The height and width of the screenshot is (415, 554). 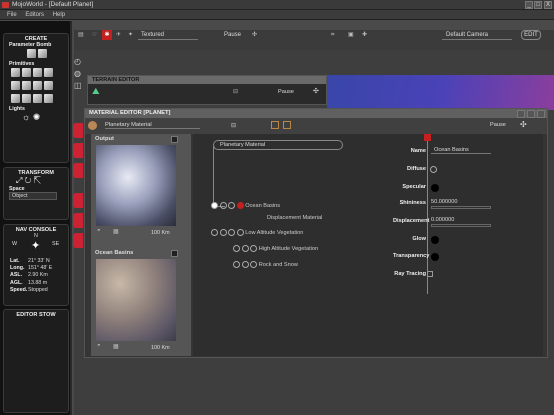 What do you see at coordinates (19, 180) in the screenshot?
I see `move-icon: ⤢` at bounding box center [19, 180].